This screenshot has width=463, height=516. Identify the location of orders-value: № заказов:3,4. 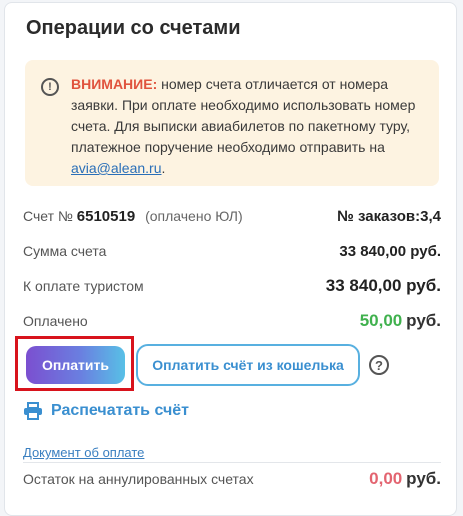
(389, 216).